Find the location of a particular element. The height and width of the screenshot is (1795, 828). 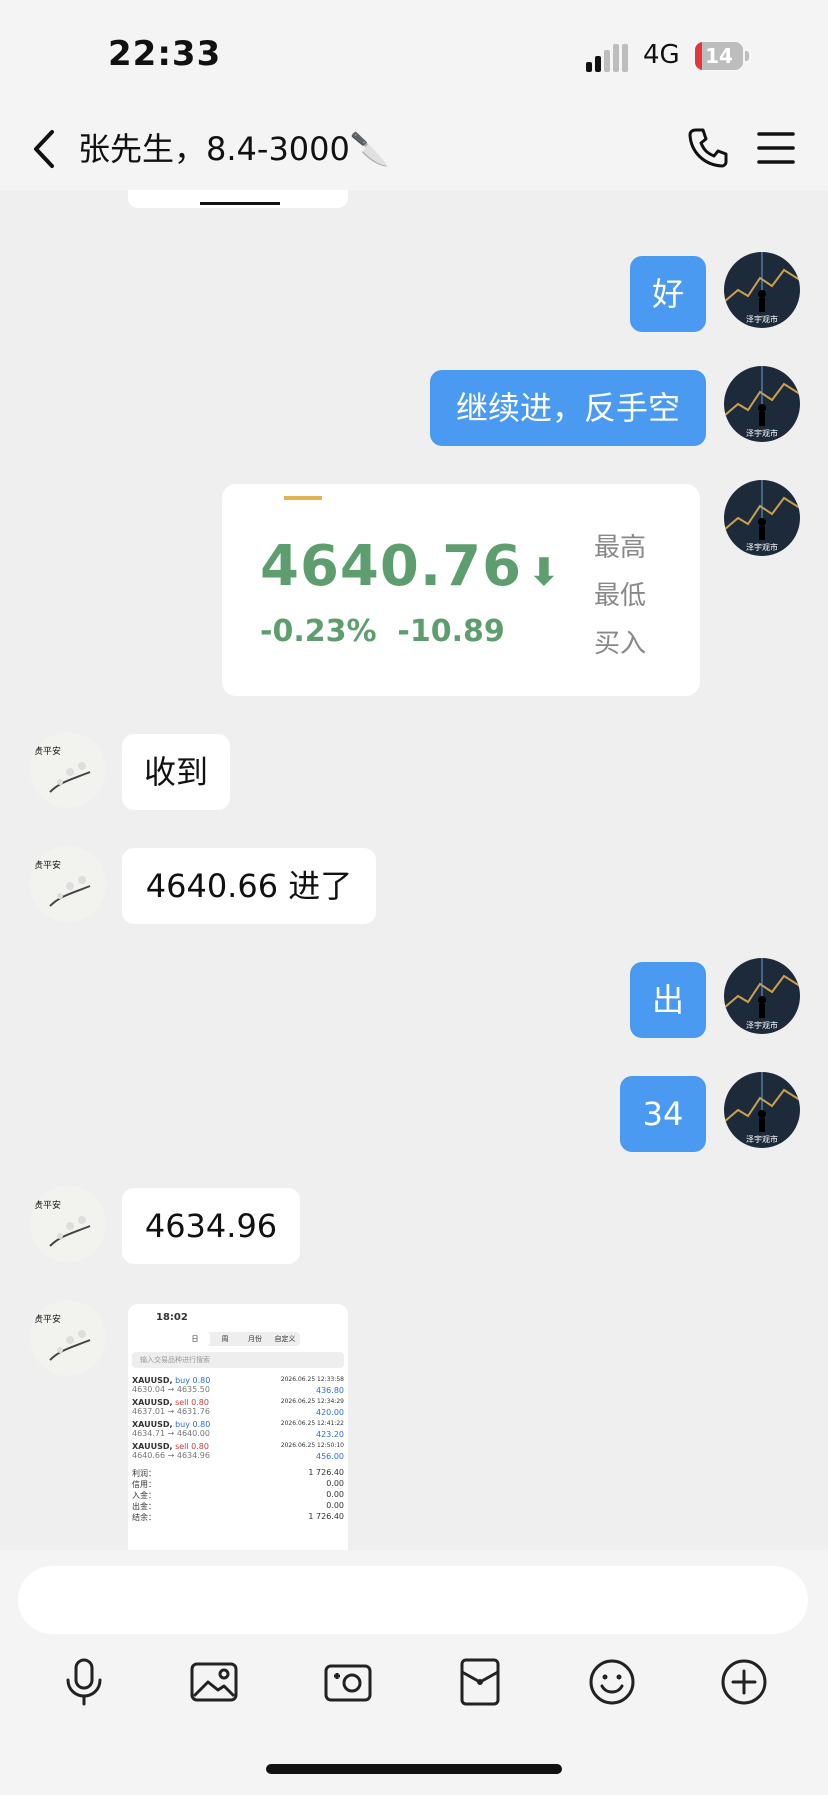

battery-percent: 14 is located at coordinates (719, 56).